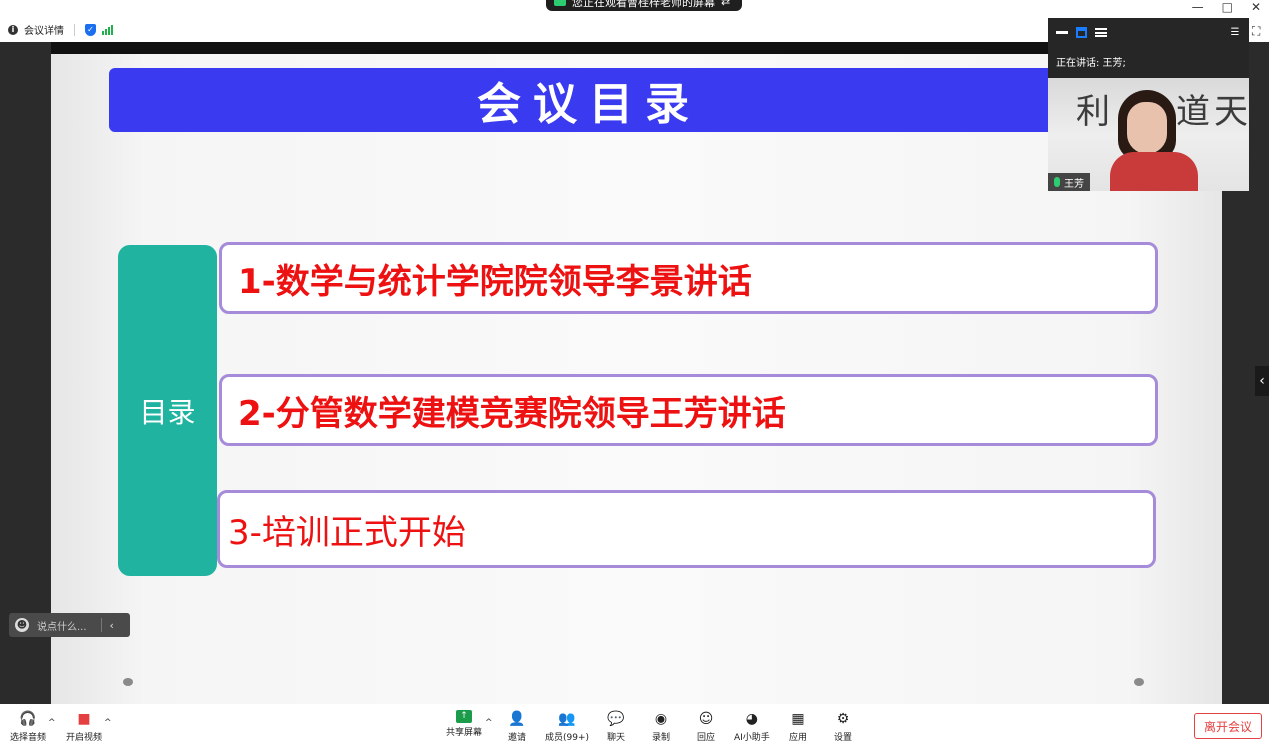  I want to click on participant-name-tag: 王芳, so click(1069, 182).